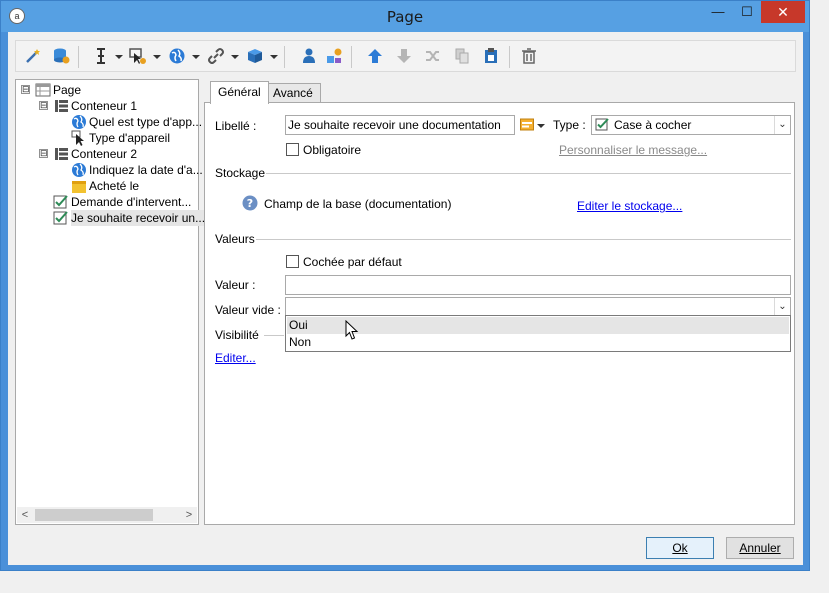  What do you see at coordinates (129, 138) in the screenshot?
I see `tree-item-type-appareil: Type d'appareil` at bounding box center [129, 138].